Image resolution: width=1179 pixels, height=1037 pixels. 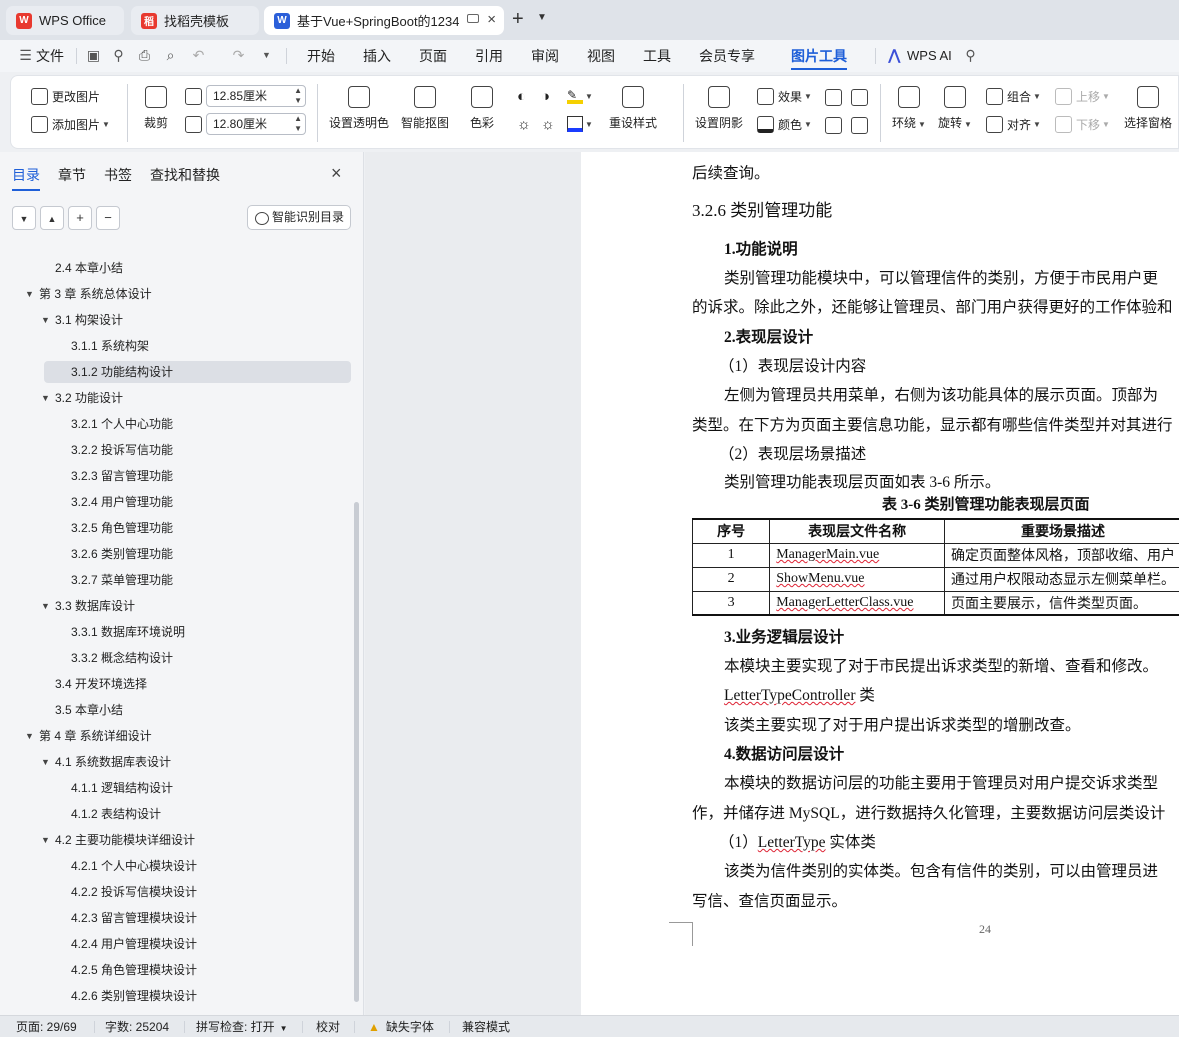 I want to click on tab-document: W 基于Vue+SpringBoot的1234 ×, so click(x=384, y=20).